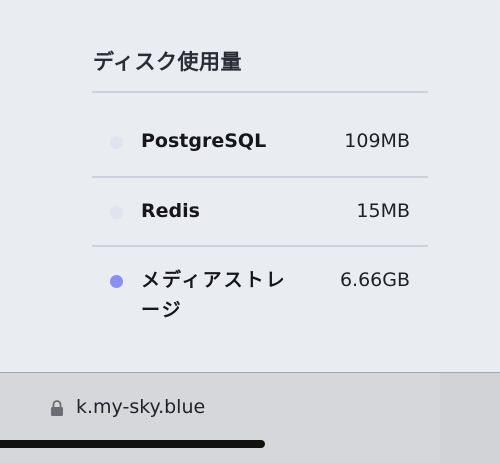 Image resolution: width=500 pixels, height=463 pixels. Describe the element at coordinates (260, 218) in the screenshot. I see `list-item-redis: Redis 15MB` at that location.